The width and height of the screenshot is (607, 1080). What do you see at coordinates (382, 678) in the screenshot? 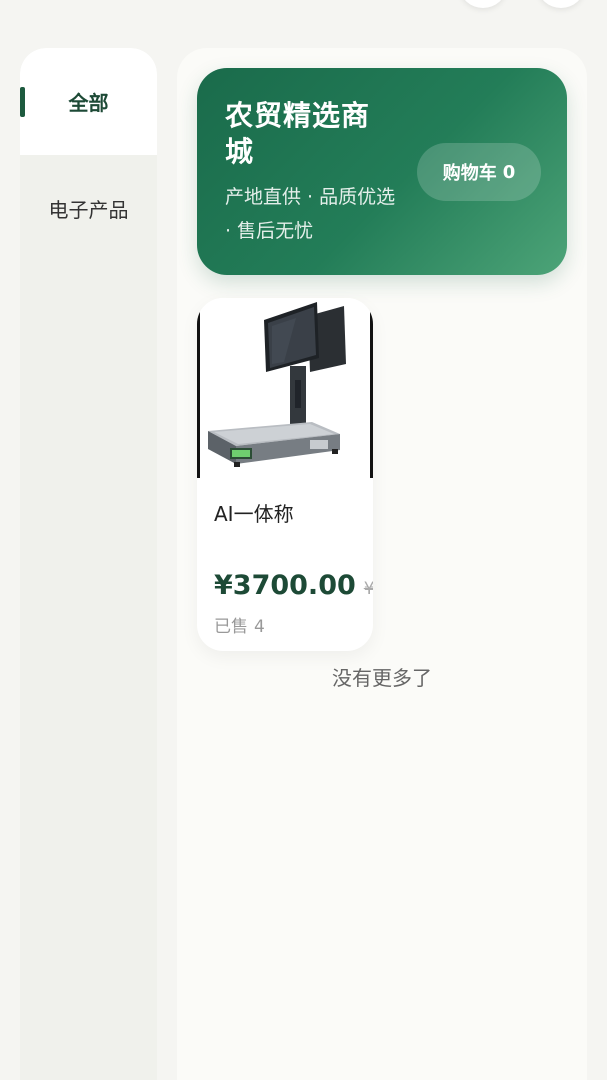
I see `no-more-text: 没有更多了` at bounding box center [382, 678].